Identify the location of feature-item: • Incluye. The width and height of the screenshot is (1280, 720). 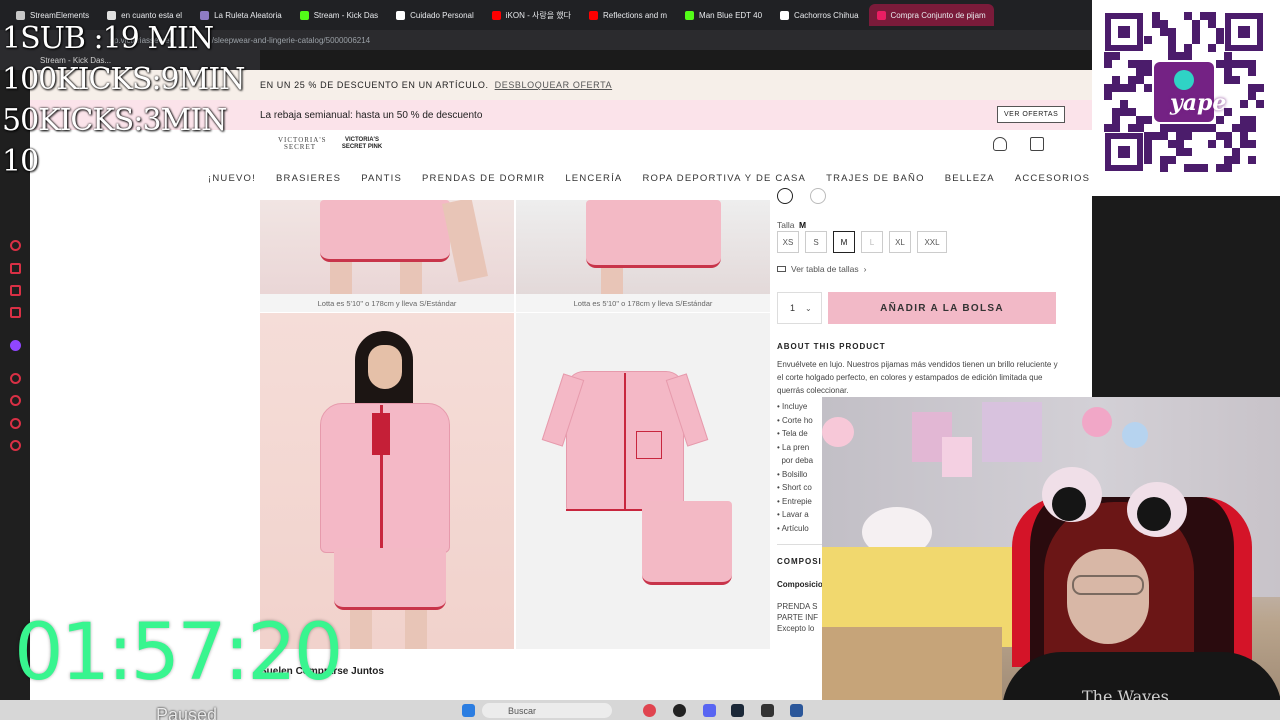
(792, 406).